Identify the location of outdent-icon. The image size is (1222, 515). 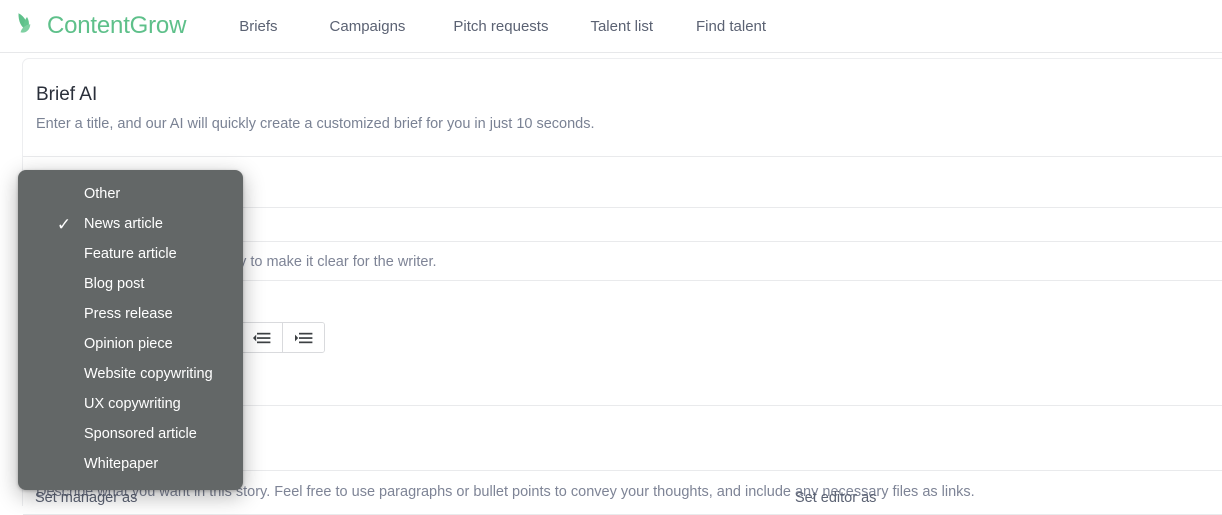
(262, 337).